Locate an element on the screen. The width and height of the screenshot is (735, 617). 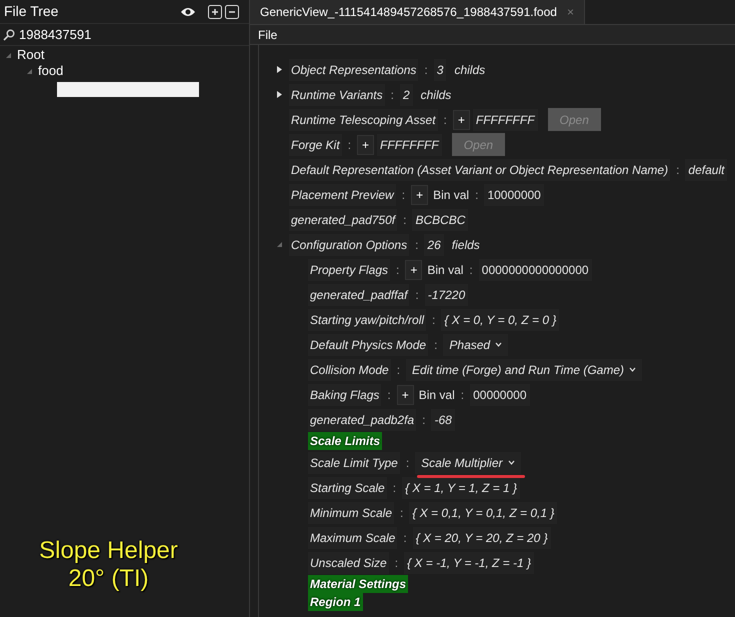
panel-title: File Tree is located at coordinates (31, 11).